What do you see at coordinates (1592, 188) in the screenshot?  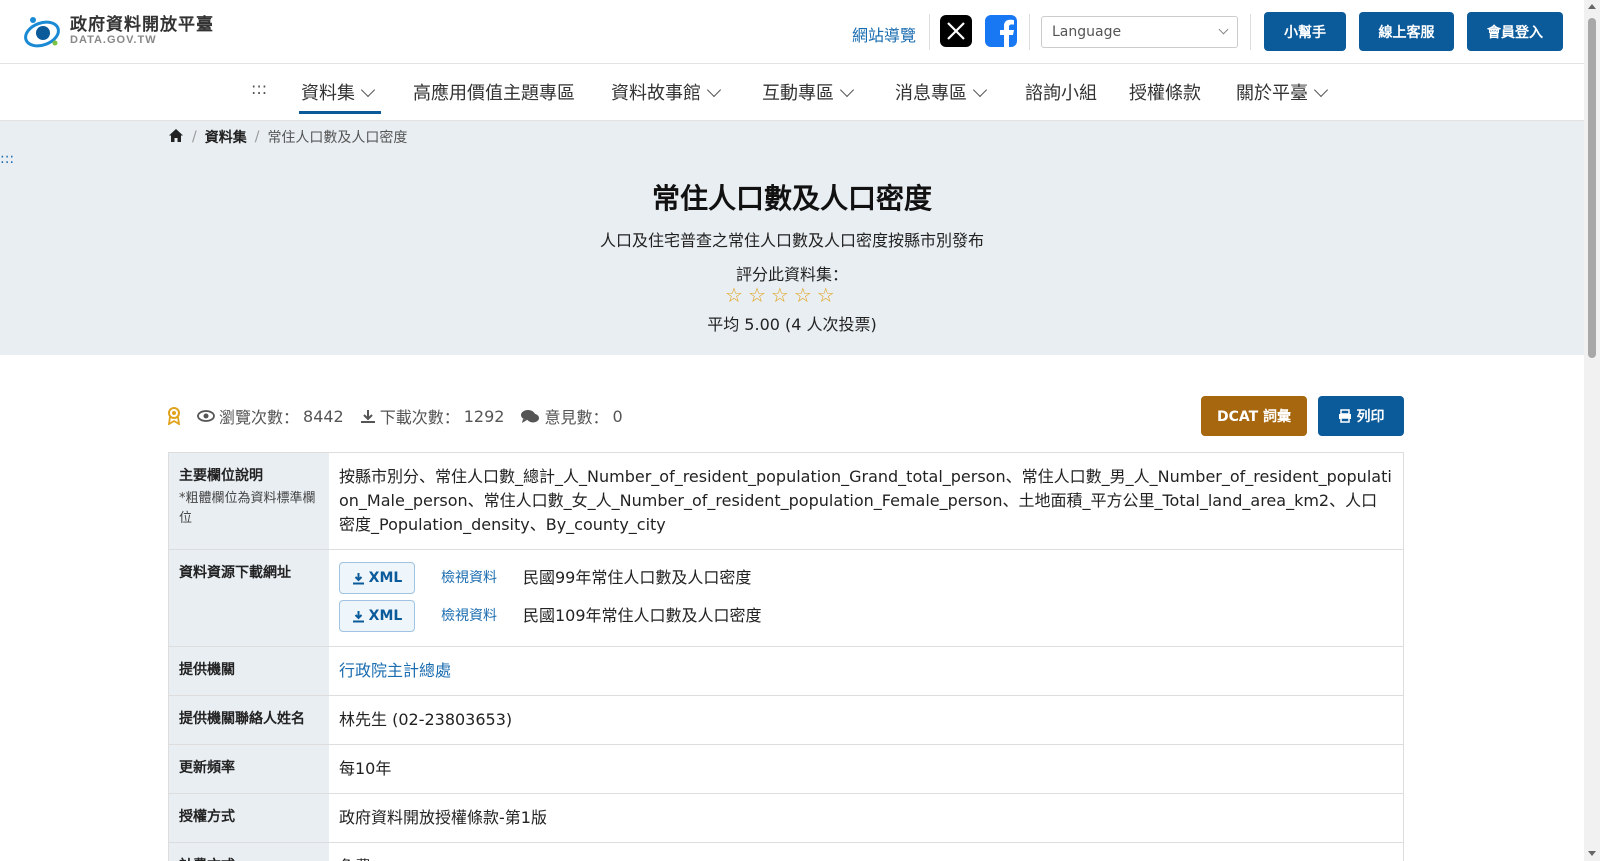 I see `scrollbar-thumb` at bounding box center [1592, 188].